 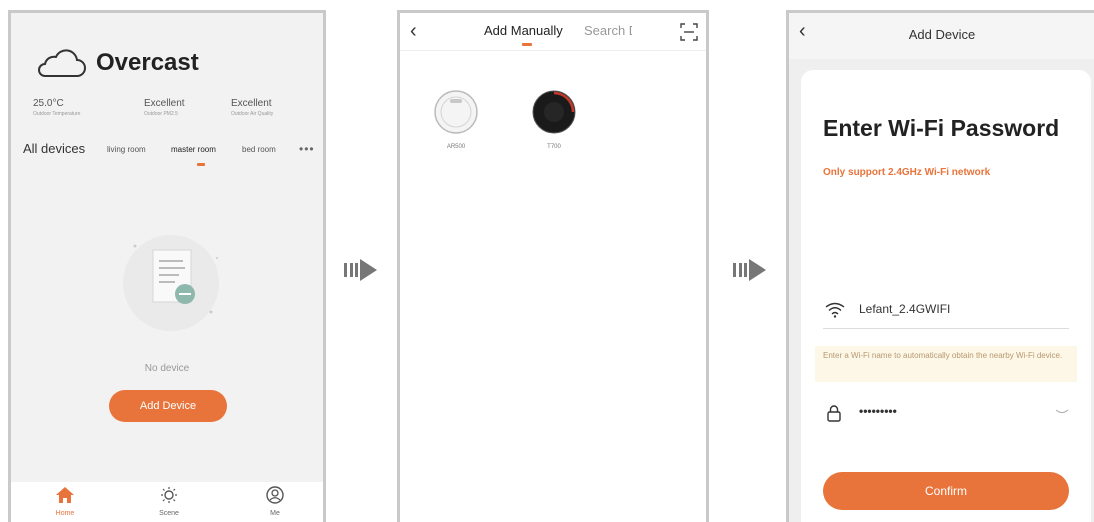 What do you see at coordinates (54, 148) in the screenshot?
I see `tab-all-devices: All devices` at bounding box center [54, 148].